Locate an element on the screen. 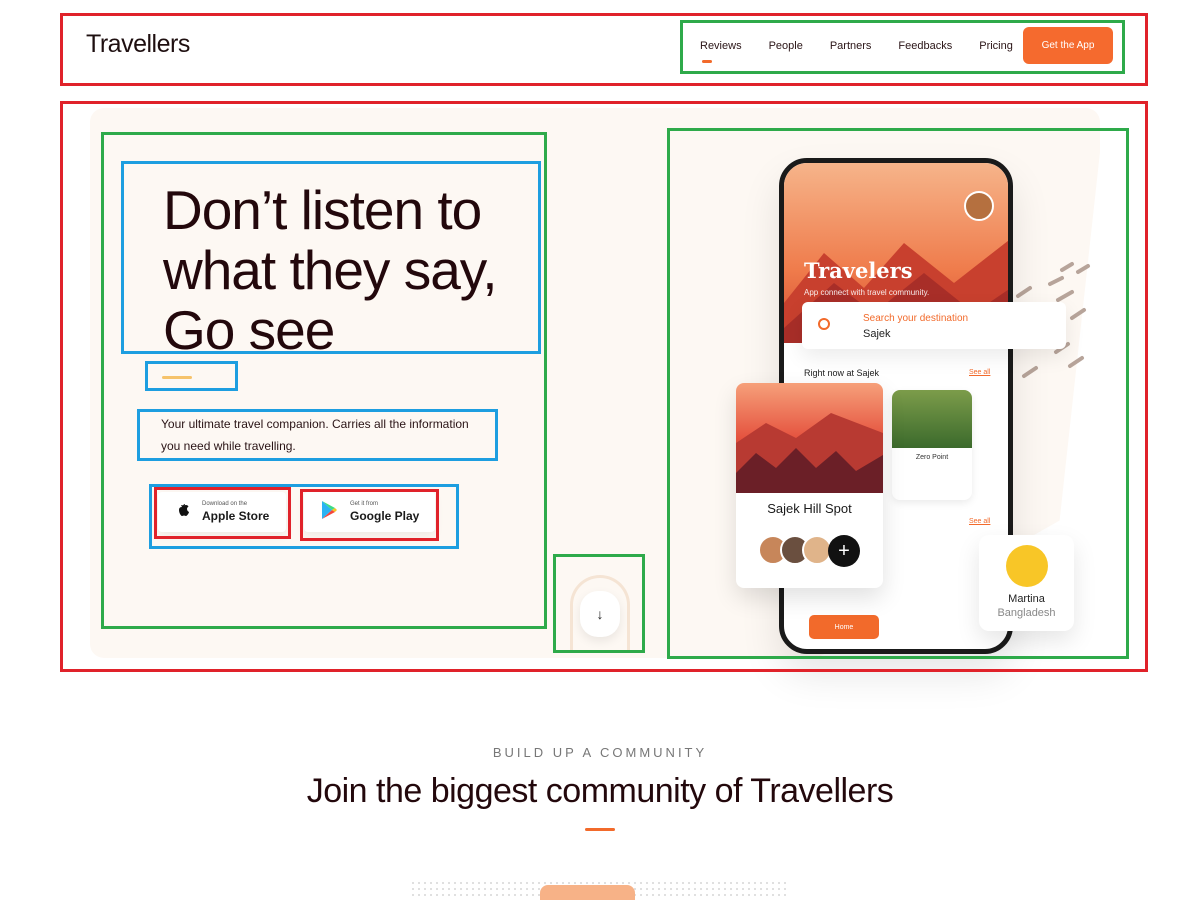 Image resolution: width=1200 pixels, height=900 pixels. search-input: Sajek is located at coordinates (877, 334).